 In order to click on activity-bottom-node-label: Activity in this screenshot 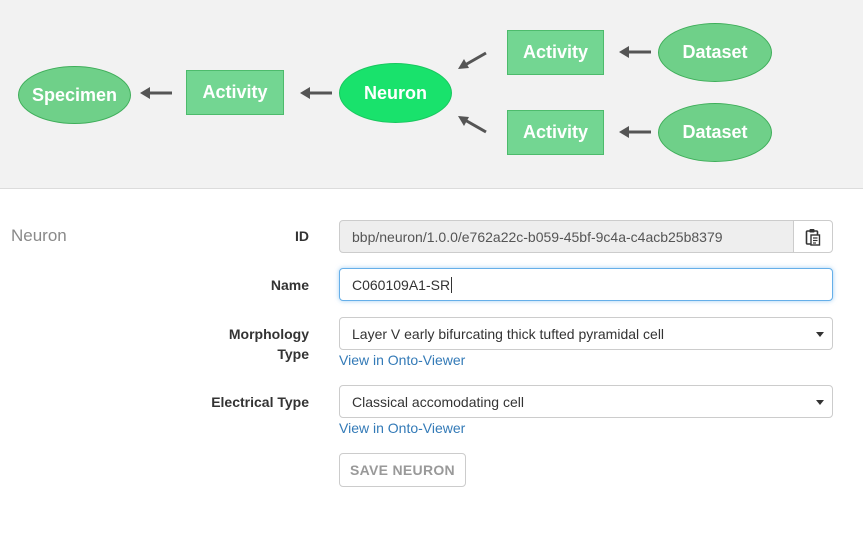, I will do `click(555, 132)`.